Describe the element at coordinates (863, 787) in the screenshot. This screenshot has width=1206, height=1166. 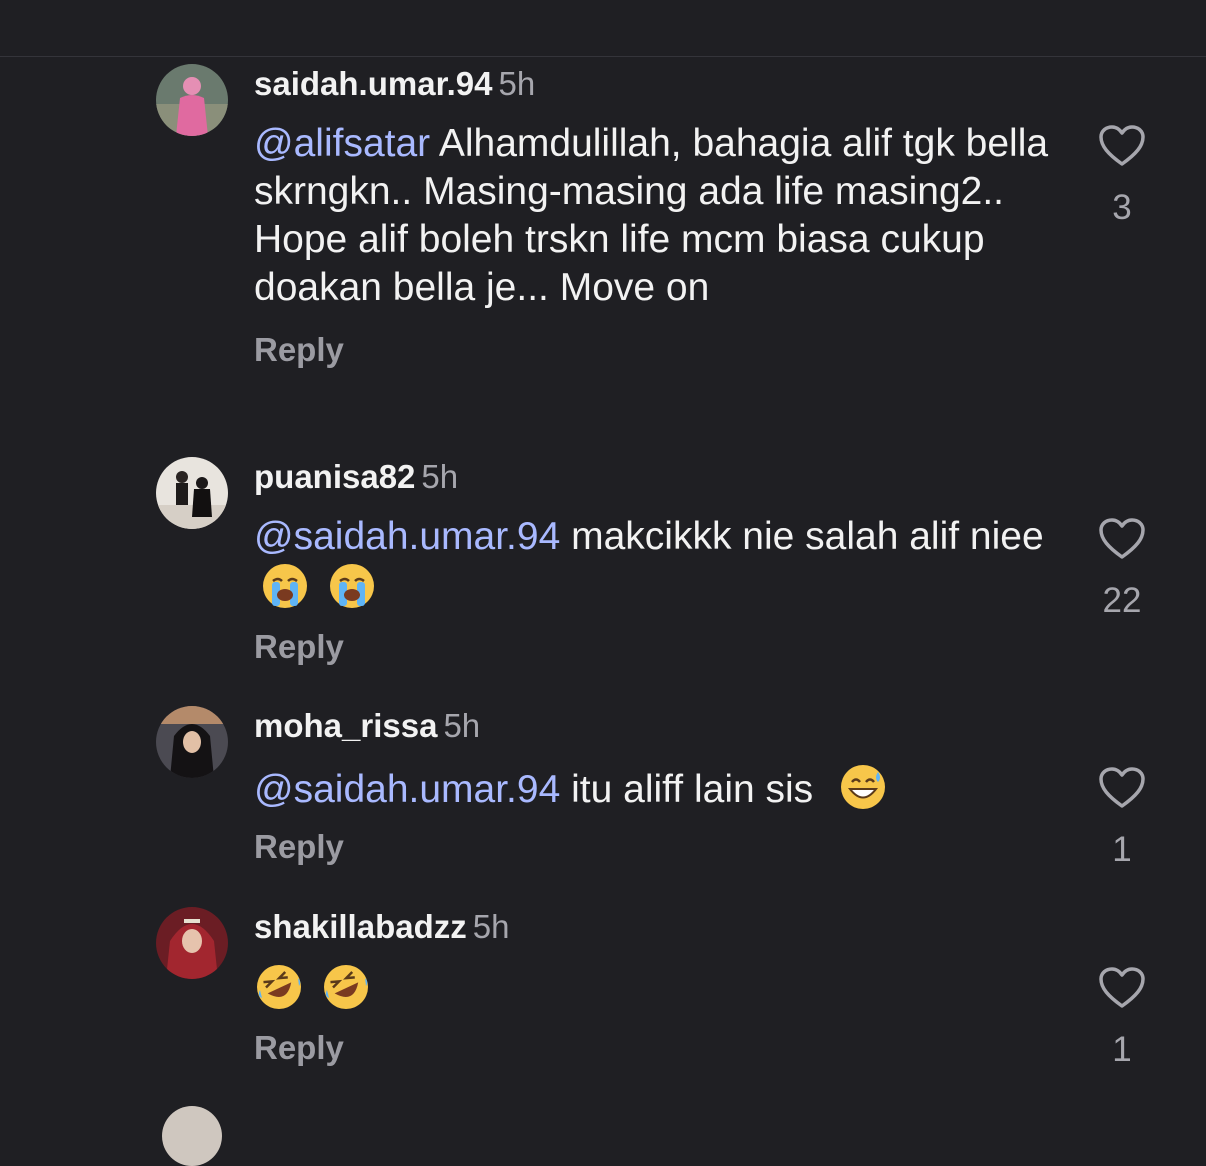
I see `grinning-face-with-sweat-icon` at that location.